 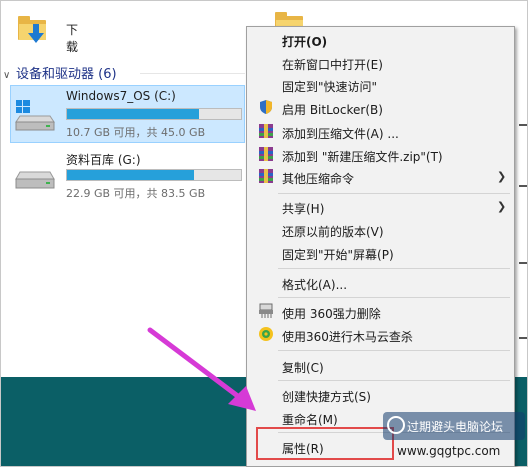 What do you see at coordinates (201, 369) in the screenshot?
I see `annotation-arrow-icon` at bounding box center [201, 369].